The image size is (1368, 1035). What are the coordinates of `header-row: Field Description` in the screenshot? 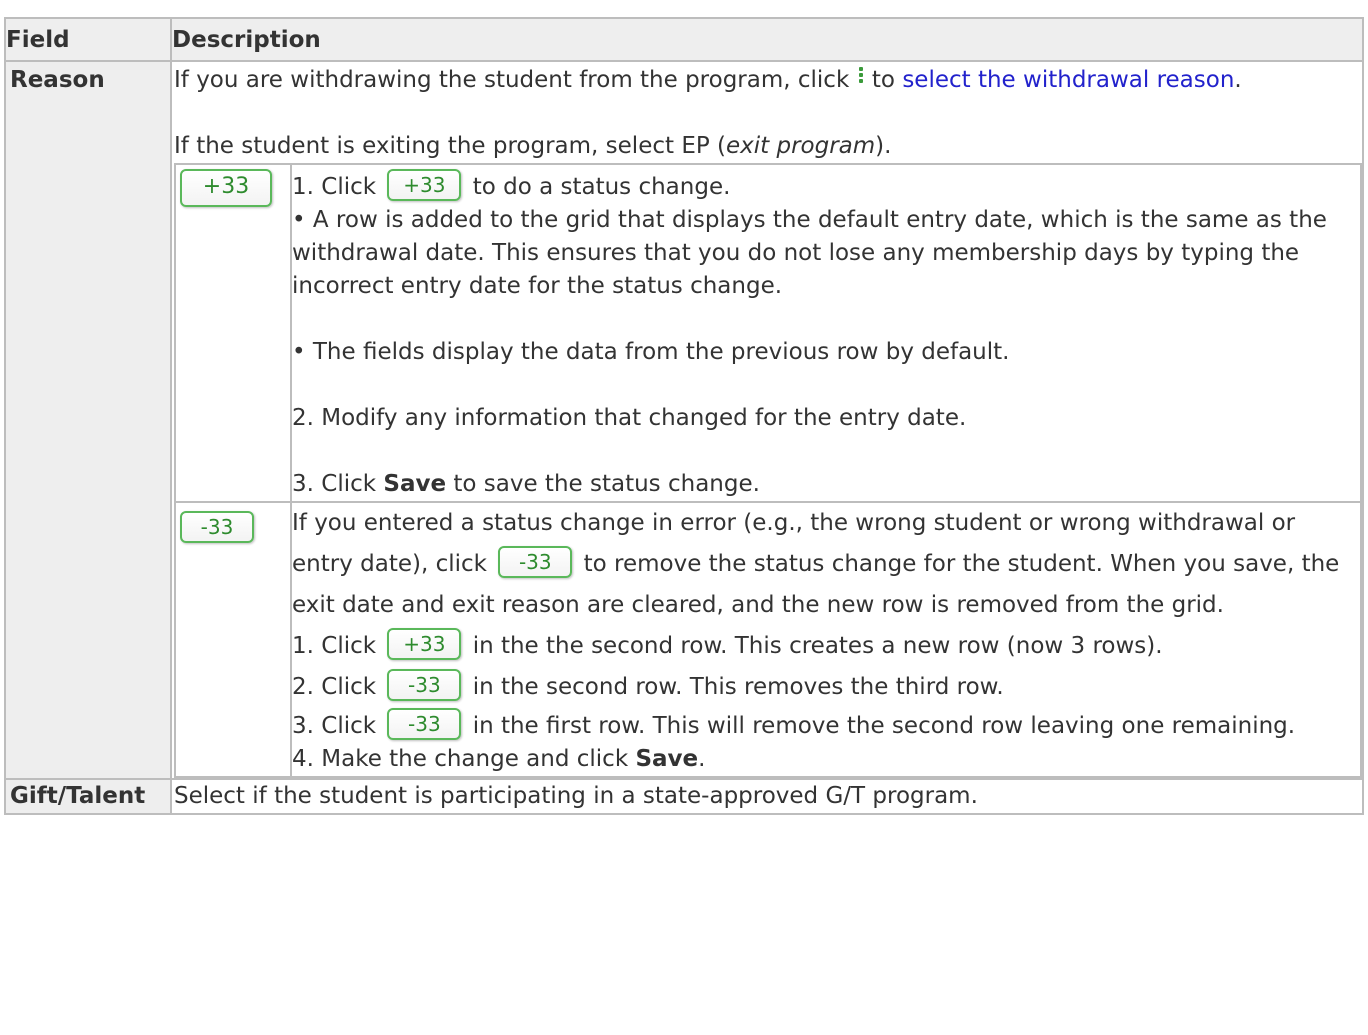 It's located at (684, 39).